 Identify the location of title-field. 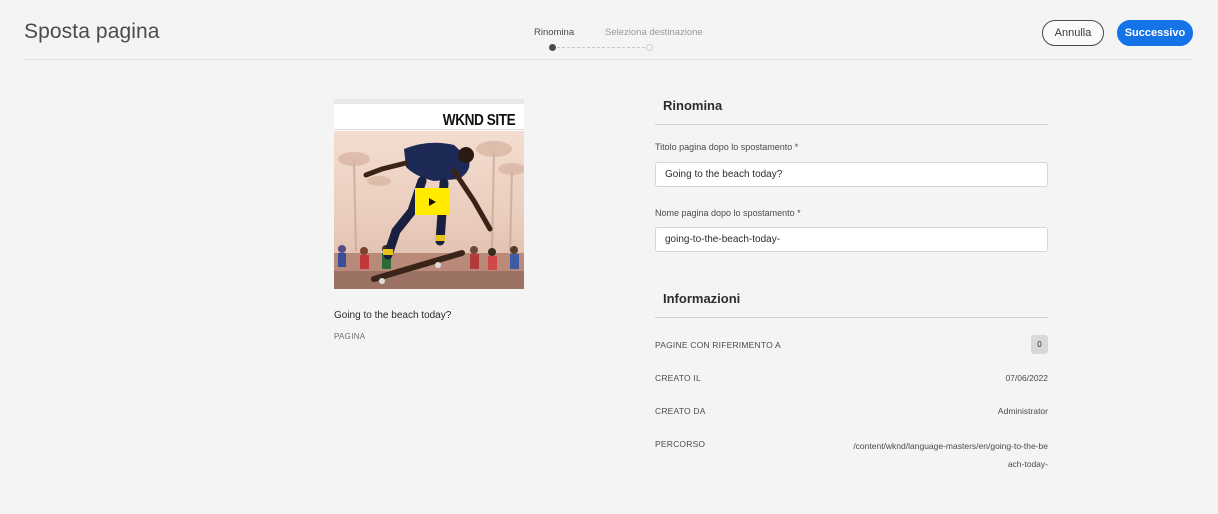
(851, 174).